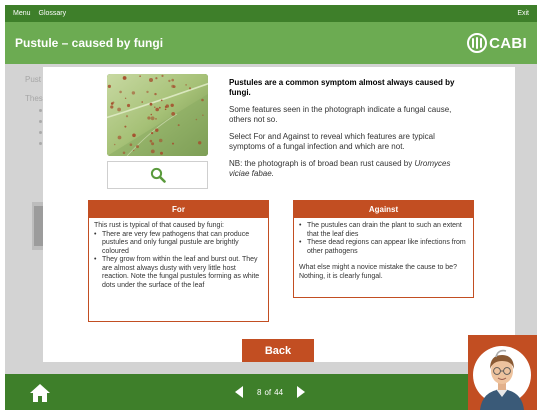 The image size is (542, 414). What do you see at coordinates (40, 393) in the screenshot?
I see `home-icon` at bounding box center [40, 393].